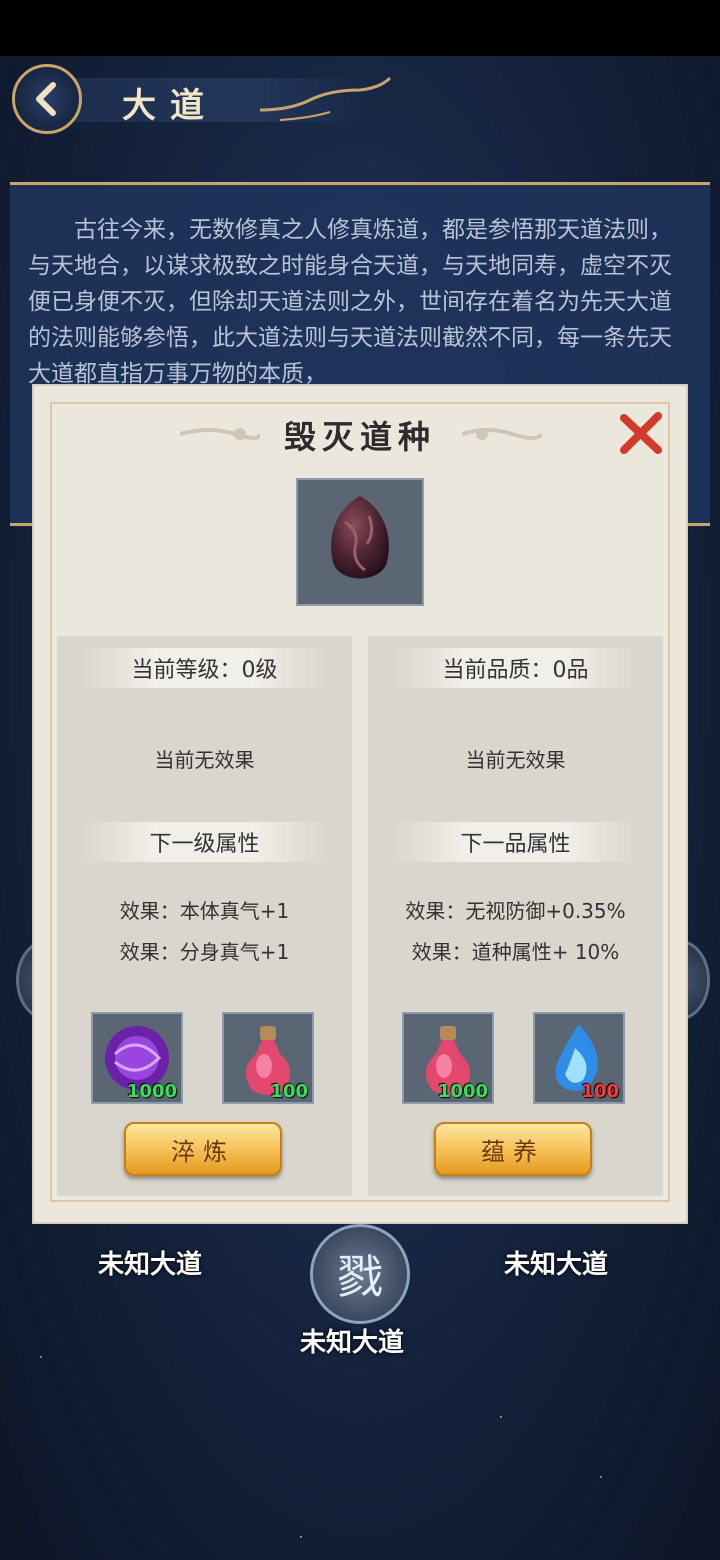  Describe the element at coordinates (204, 668) in the screenshot. I see `current-level-label: 当前等级：0级` at that location.